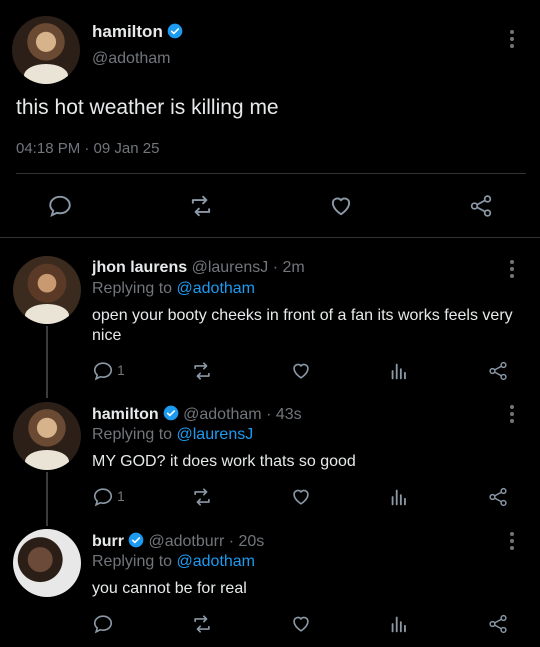 The image size is (540, 647). I want to click on replying-to-link: @laurensJ, so click(215, 434).